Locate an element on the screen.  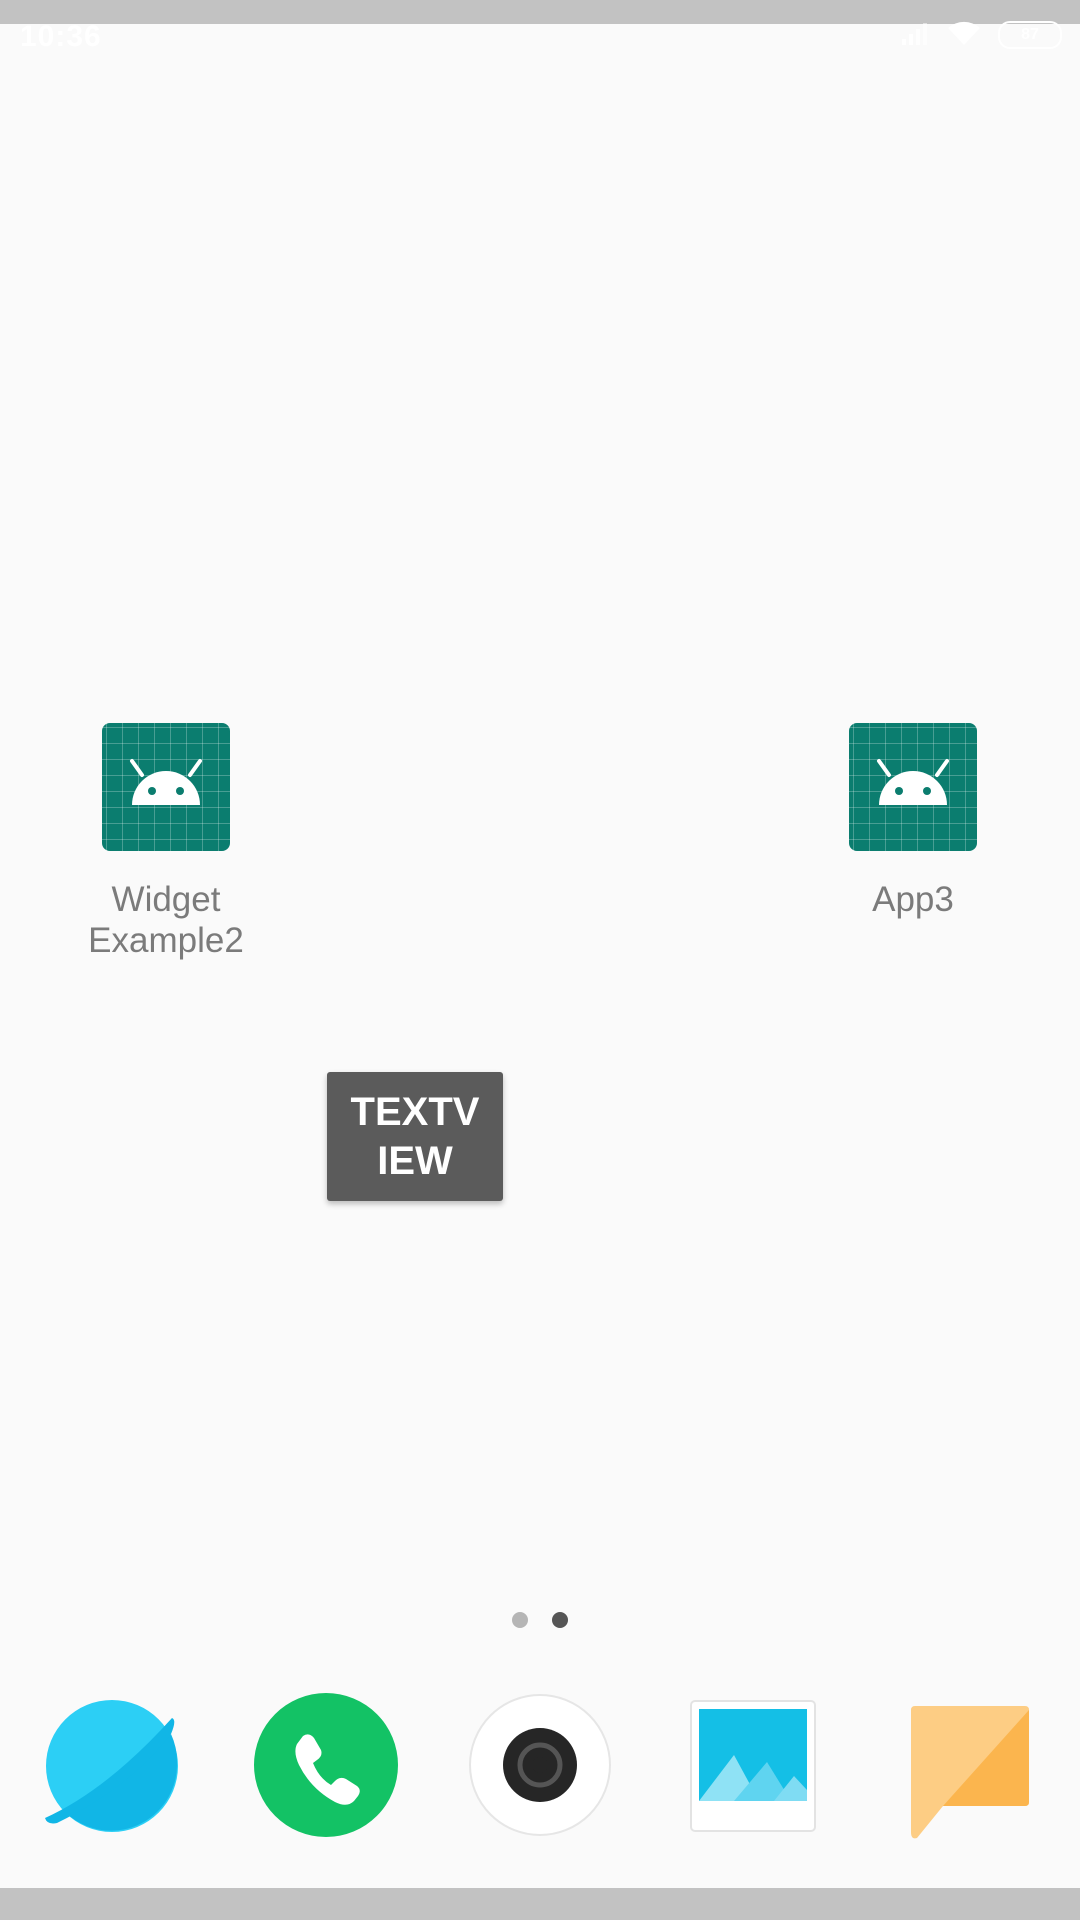
browser-planet-icon is located at coordinates (111, 1766).